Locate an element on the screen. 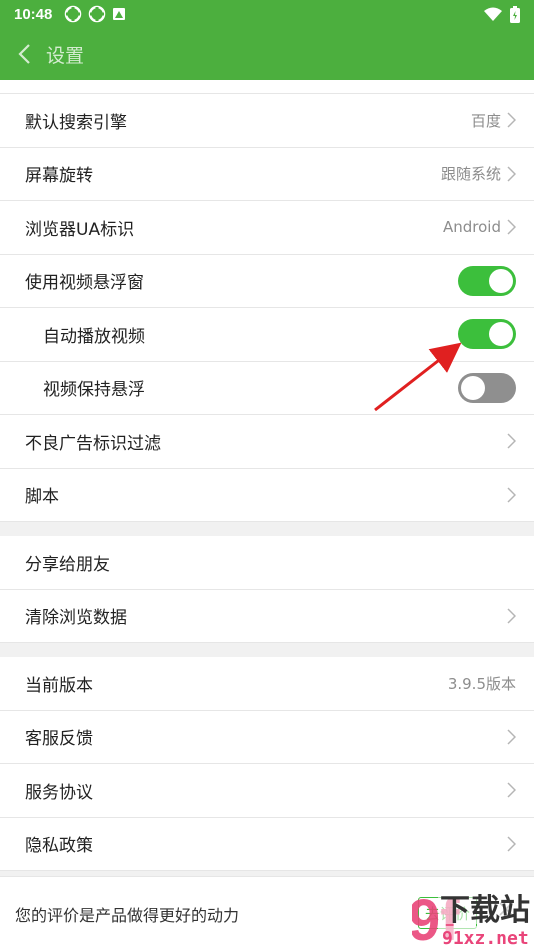 This screenshot has height=950, width=534. group-data: 分享给朋友 清除浏览数据 is located at coordinates (267, 589).